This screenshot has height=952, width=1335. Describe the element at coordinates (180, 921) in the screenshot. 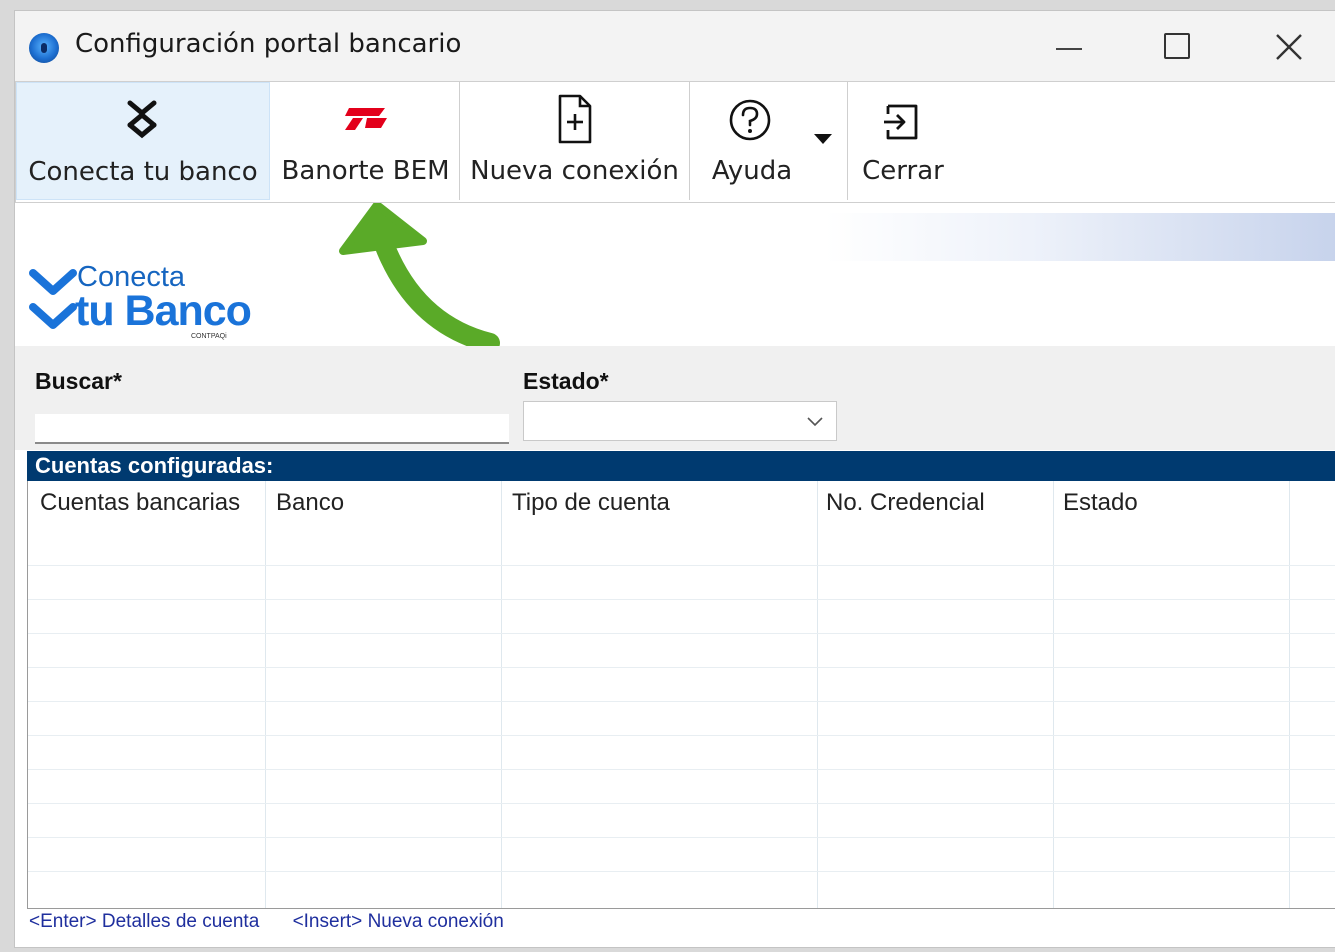

I see `shortcut-label: Detalles de cuenta` at that location.